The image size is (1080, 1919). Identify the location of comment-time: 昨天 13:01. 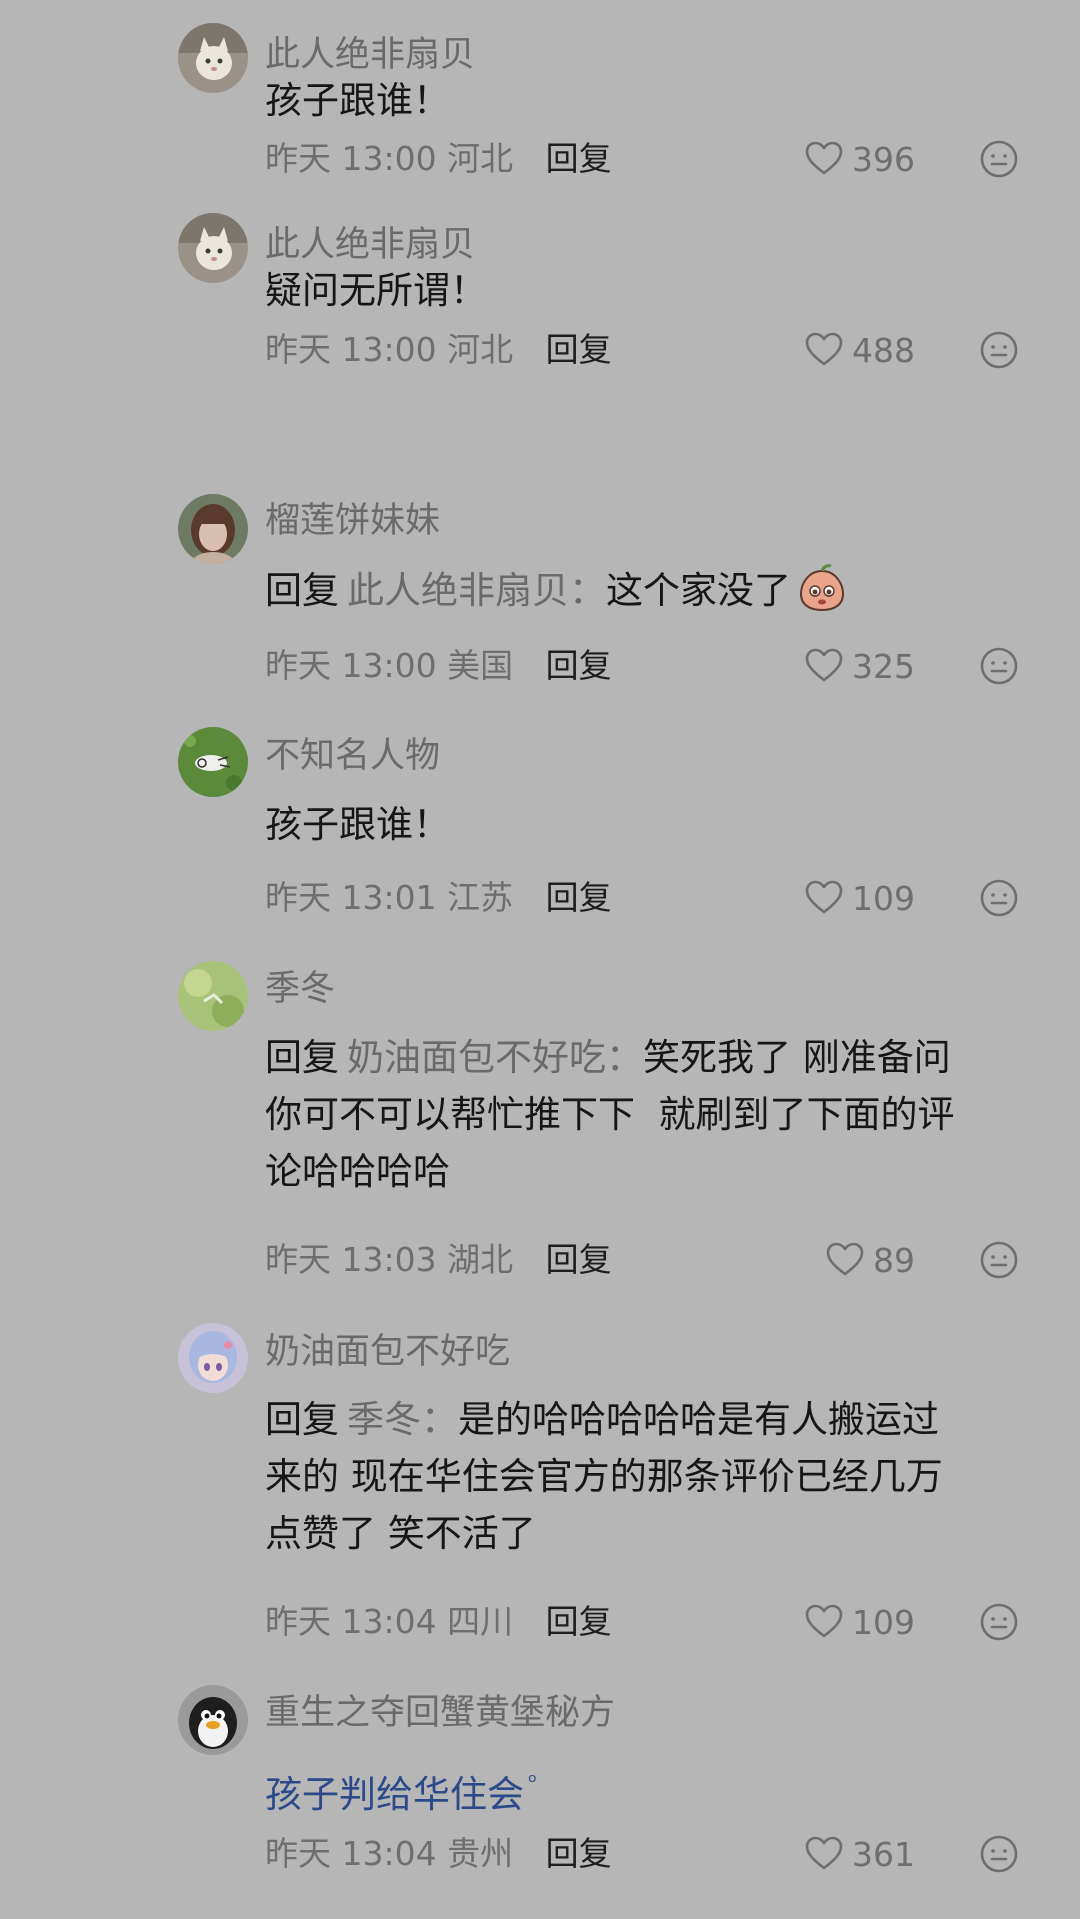
(351, 897).